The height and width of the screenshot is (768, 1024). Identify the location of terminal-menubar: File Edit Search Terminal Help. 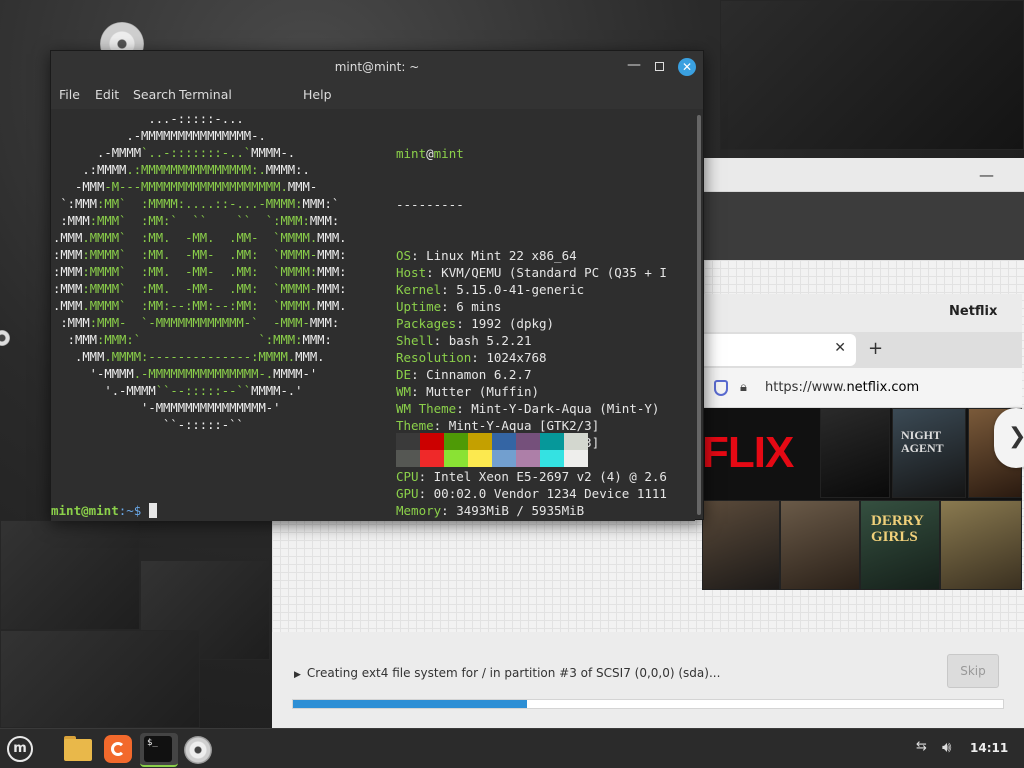
(377, 96).